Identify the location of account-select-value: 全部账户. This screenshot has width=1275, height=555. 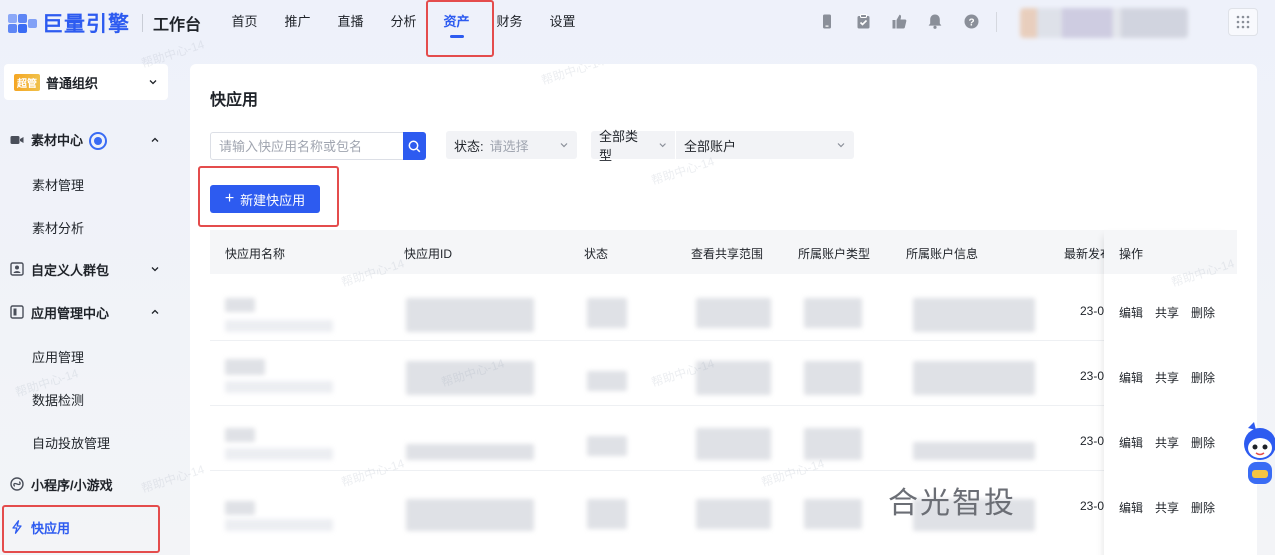
(710, 146).